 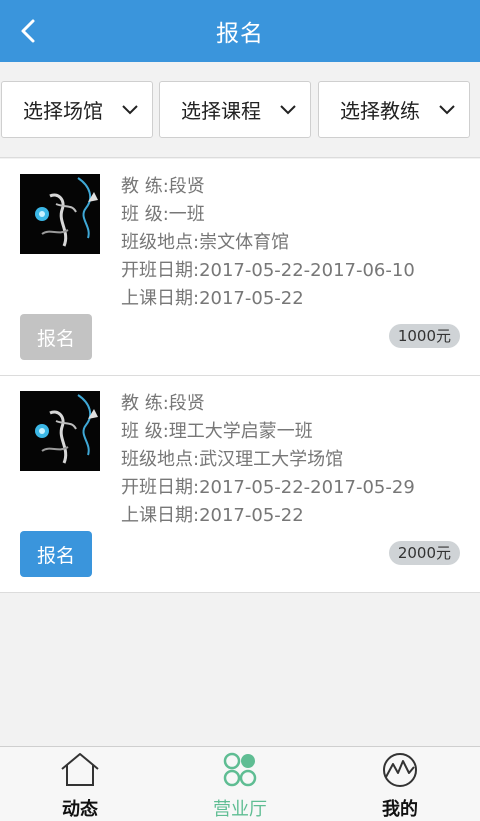 I want to click on course-select: 选择课程, so click(x=235, y=109).